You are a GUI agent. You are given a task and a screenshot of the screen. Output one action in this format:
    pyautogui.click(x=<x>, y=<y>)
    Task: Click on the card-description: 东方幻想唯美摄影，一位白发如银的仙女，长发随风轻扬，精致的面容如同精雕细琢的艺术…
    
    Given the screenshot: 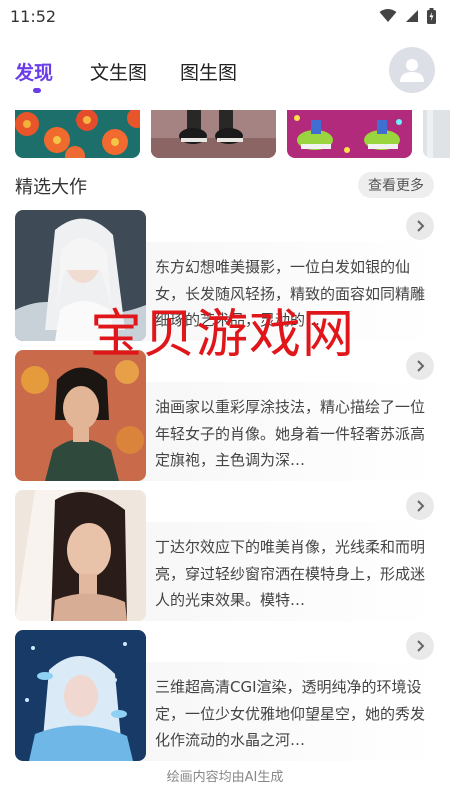 What is the action you would take?
    pyautogui.click(x=290, y=293)
    